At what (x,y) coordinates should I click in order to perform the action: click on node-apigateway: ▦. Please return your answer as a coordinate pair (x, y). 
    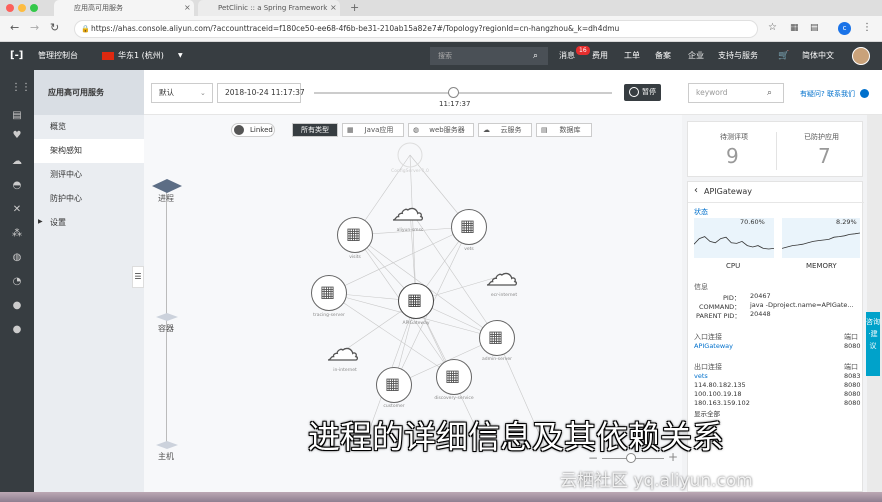
    Looking at the image, I should click on (416, 301).